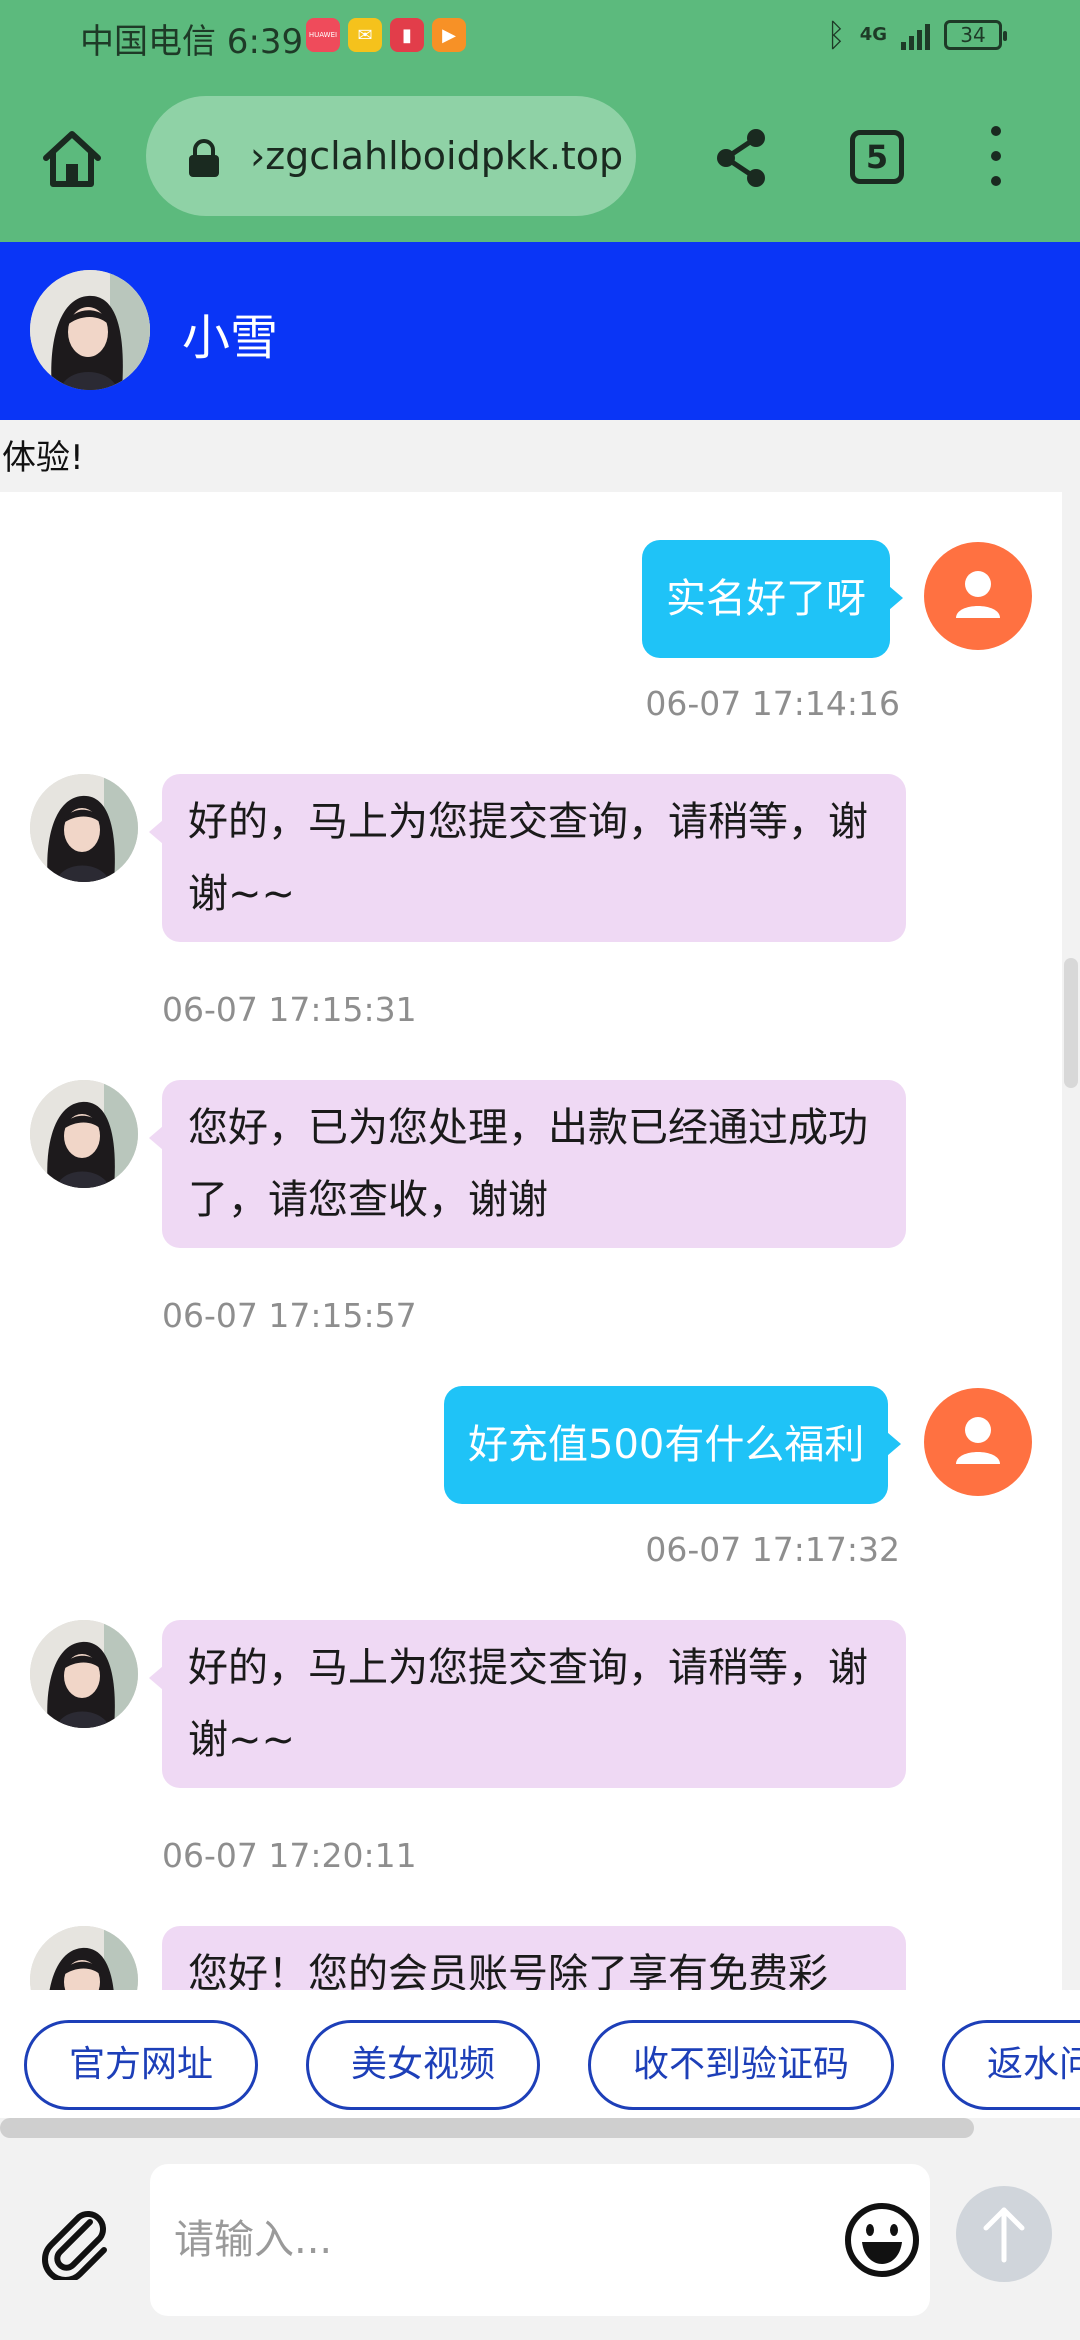  I want to click on notice-text: 体验!, so click(43, 458).